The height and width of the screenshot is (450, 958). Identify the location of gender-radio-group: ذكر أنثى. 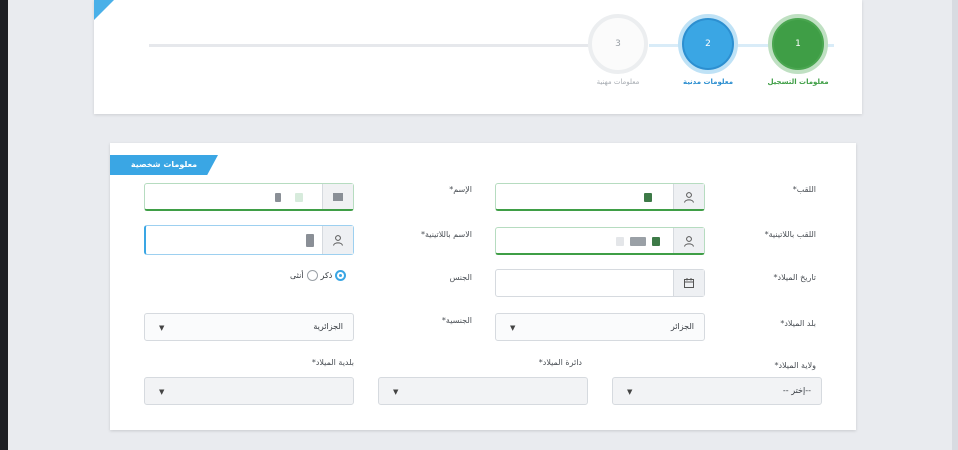
(318, 275).